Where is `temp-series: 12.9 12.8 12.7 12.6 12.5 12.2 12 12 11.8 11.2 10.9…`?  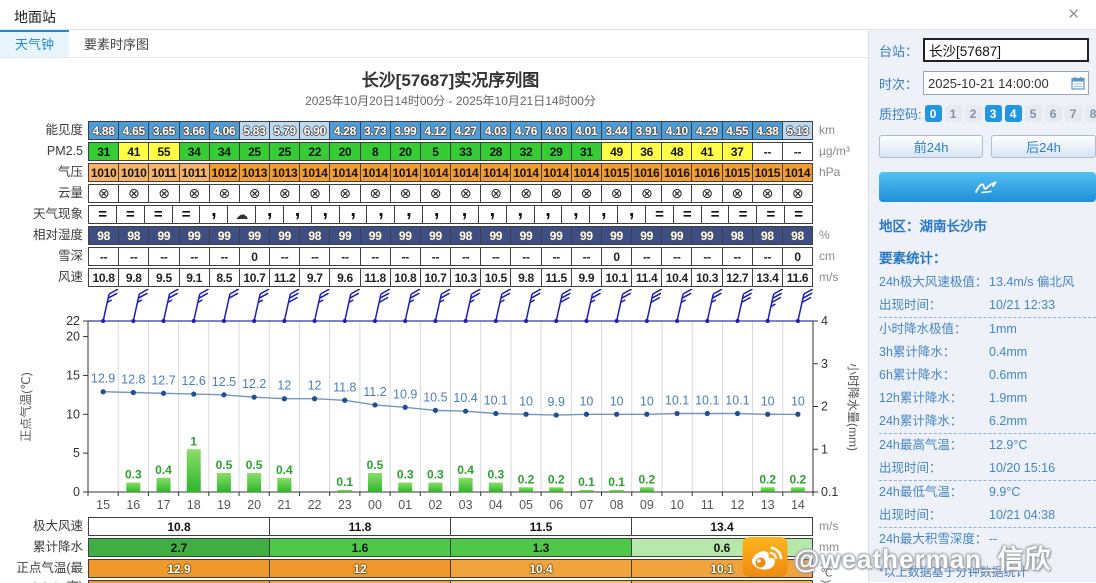
temp-series: 12.9 12.8 12.7 12.6 12.5 12.2 12 12 11.8 11.2 10.9… is located at coordinates (448, 395).